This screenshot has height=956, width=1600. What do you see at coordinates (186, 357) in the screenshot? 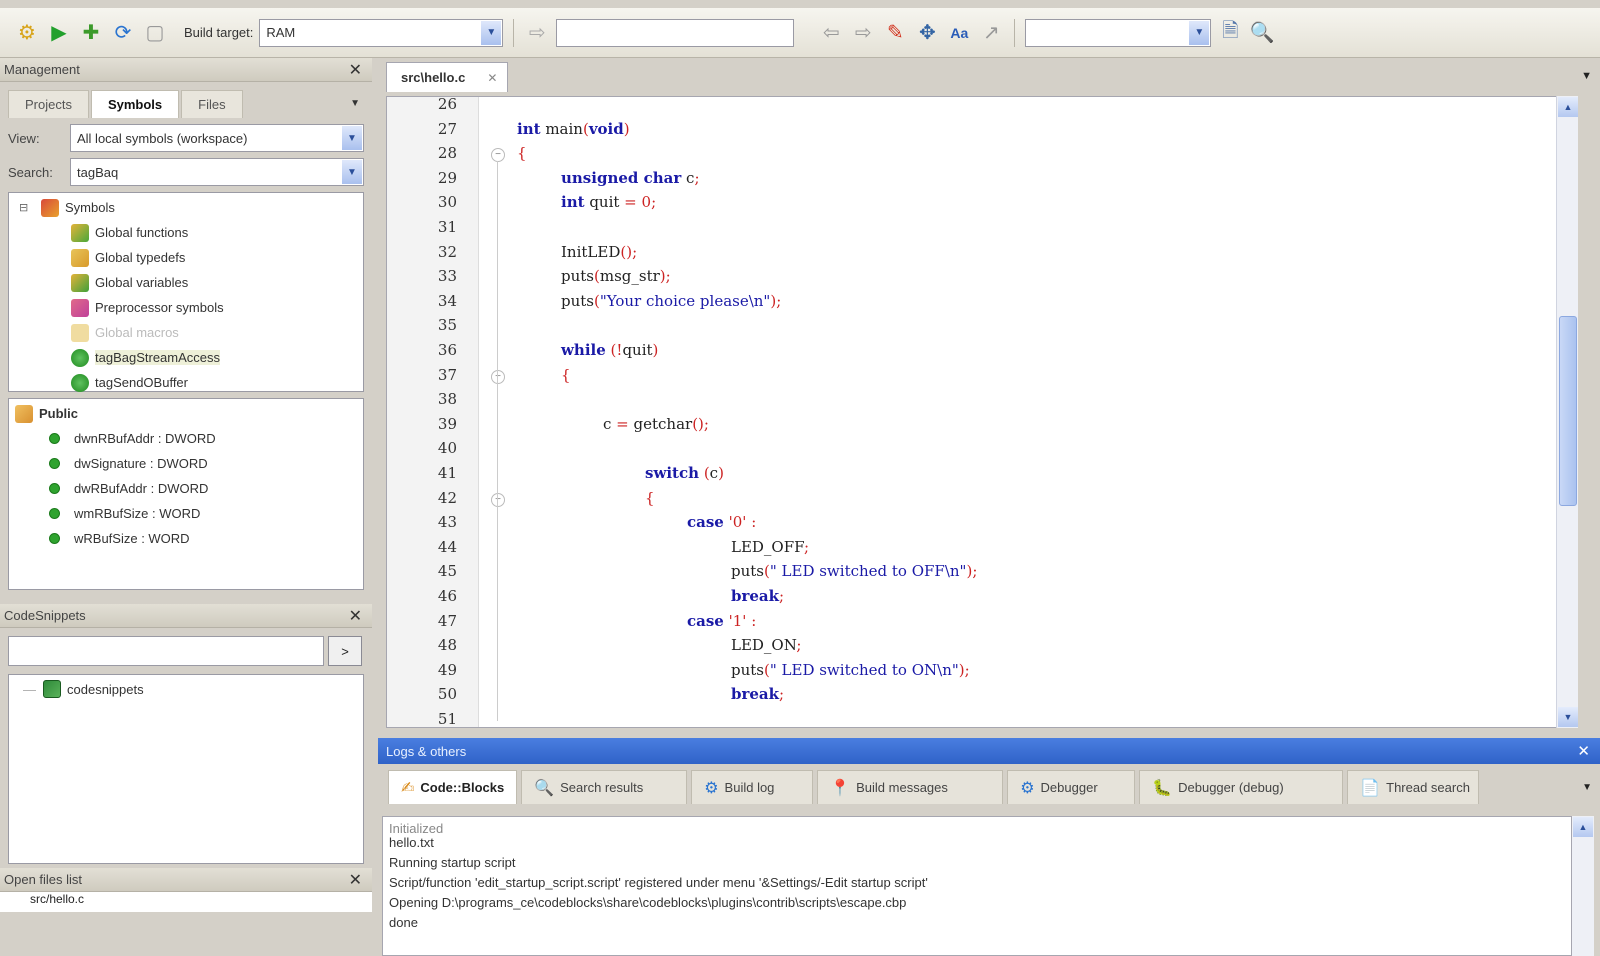
I see `tree-row-tag-bag-stream-access: tagBagStreamAccess` at bounding box center [186, 357].